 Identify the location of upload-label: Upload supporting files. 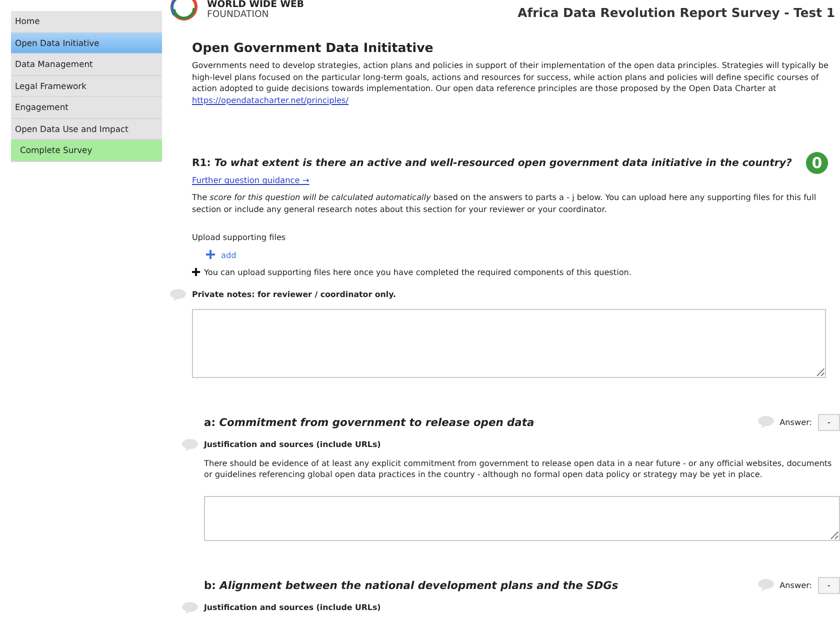
(239, 237).